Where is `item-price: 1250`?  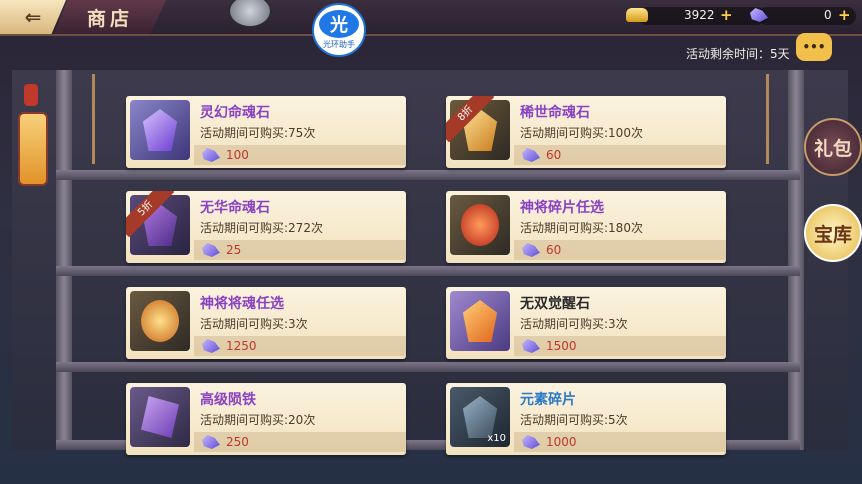
item-price: 1250 is located at coordinates (241, 346).